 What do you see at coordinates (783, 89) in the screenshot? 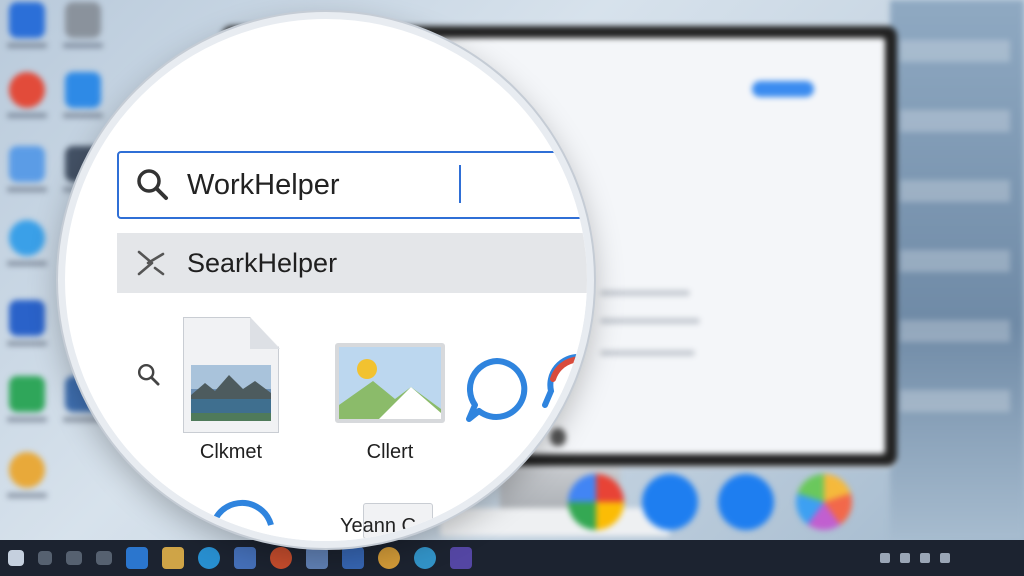
I see `background-button` at bounding box center [783, 89].